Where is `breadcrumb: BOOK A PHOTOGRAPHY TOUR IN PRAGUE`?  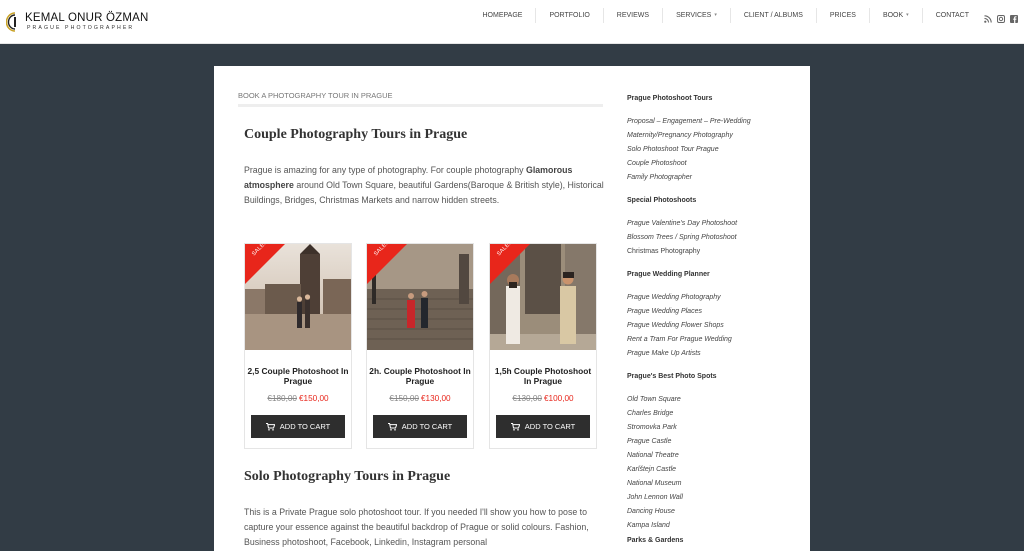
breadcrumb: BOOK A PHOTOGRAPHY TOUR IN PRAGUE is located at coordinates (315, 95).